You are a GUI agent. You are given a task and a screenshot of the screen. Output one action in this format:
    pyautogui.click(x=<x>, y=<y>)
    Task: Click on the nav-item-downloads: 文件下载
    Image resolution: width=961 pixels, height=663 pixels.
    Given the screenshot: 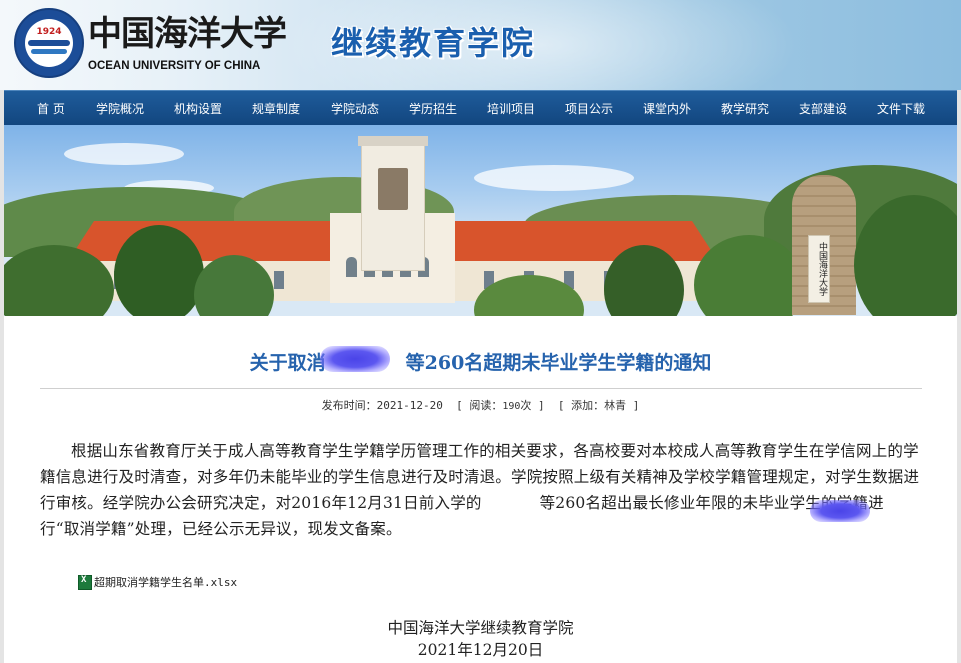 What is the action you would take?
    pyautogui.click(x=901, y=108)
    